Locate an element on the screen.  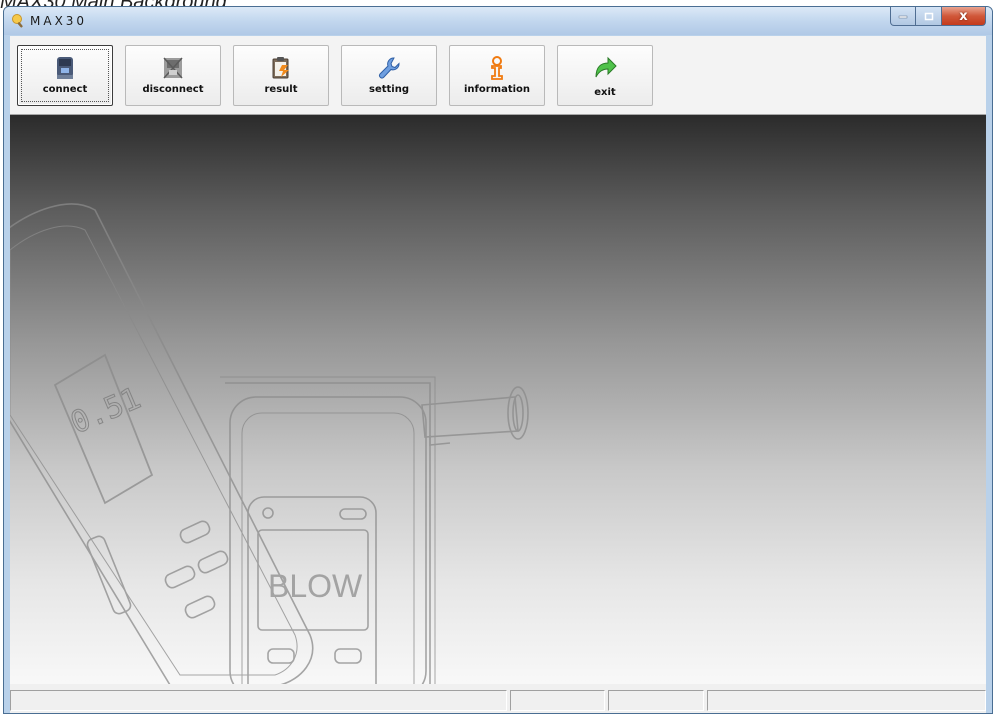
close-button: x is located at coordinates (964, 16).